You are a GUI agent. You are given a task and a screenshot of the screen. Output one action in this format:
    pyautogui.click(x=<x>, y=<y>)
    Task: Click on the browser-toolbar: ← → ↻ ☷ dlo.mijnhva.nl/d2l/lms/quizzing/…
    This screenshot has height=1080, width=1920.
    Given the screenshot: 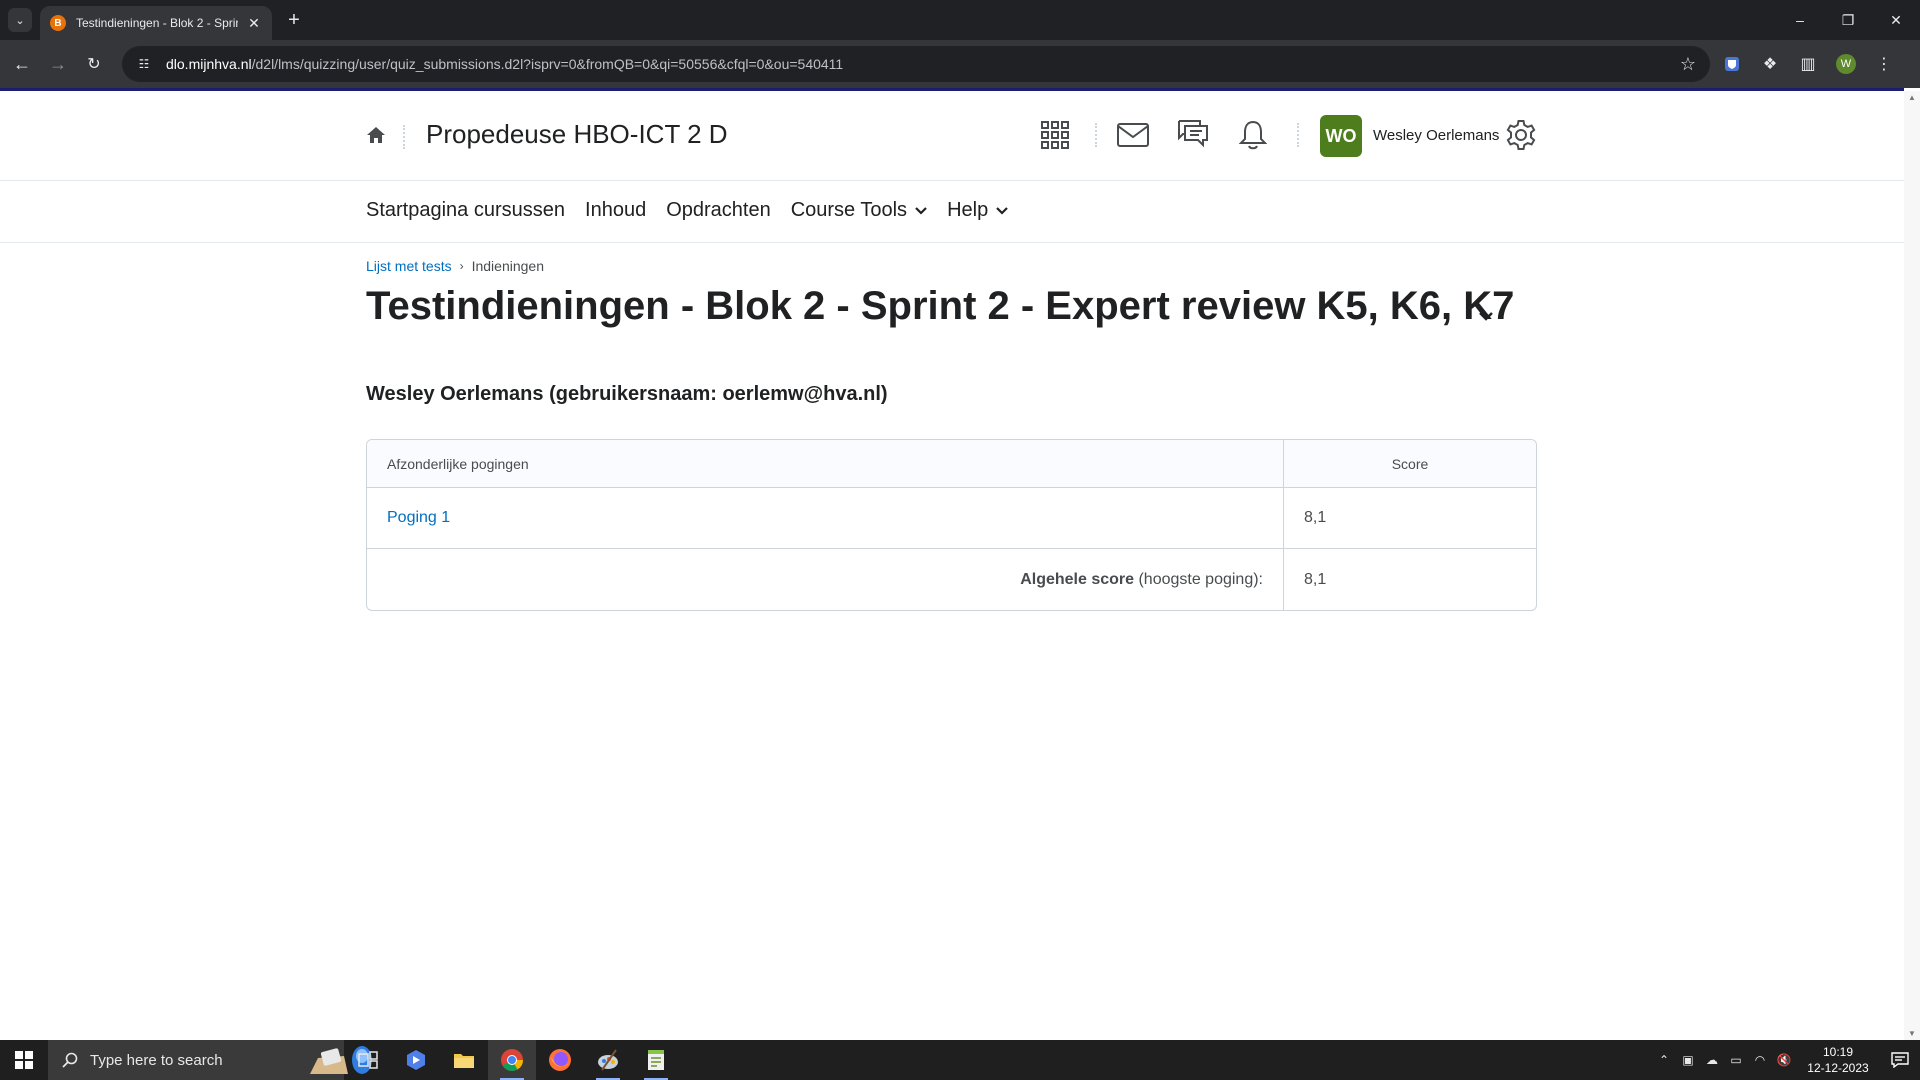 What is the action you would take?
    pyautogui.click(x=960, y=64)
    